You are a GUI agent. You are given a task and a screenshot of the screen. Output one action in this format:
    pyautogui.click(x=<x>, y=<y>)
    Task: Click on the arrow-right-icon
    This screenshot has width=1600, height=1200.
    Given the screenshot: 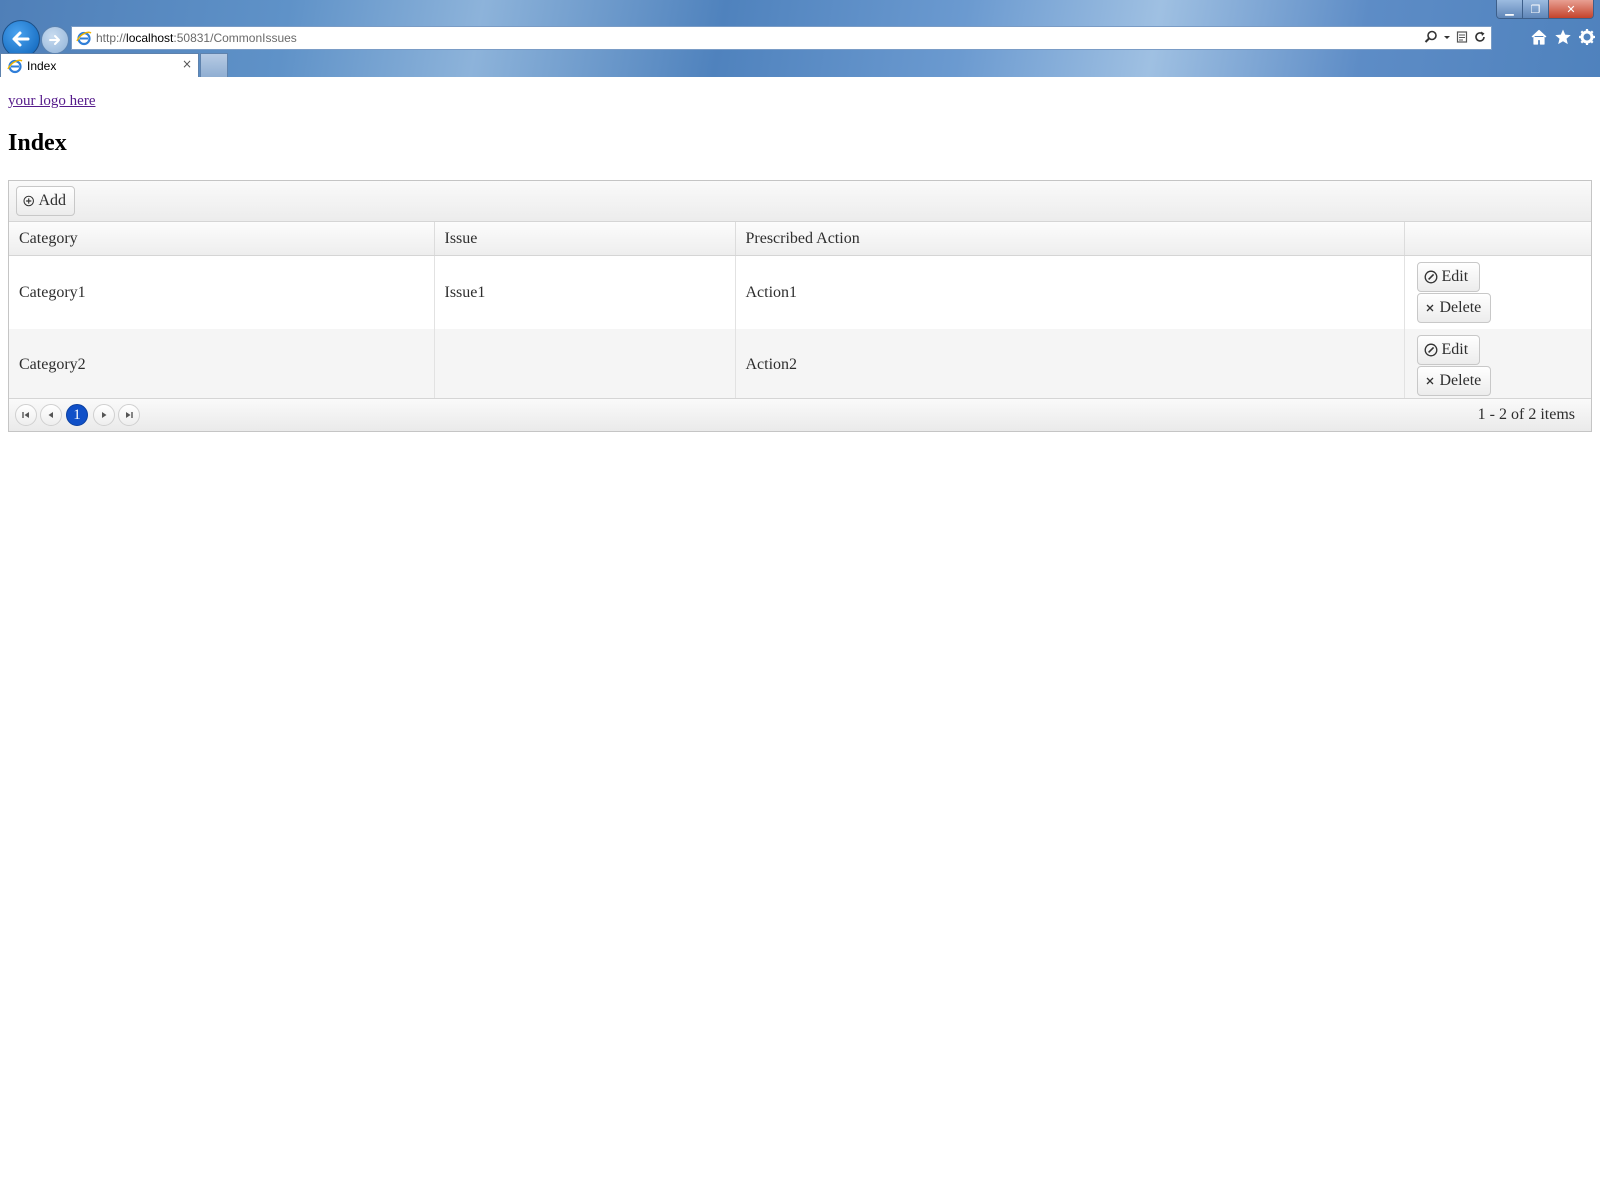 What is the action you would take?
    pyautogui.click(x=54, y=40)
    